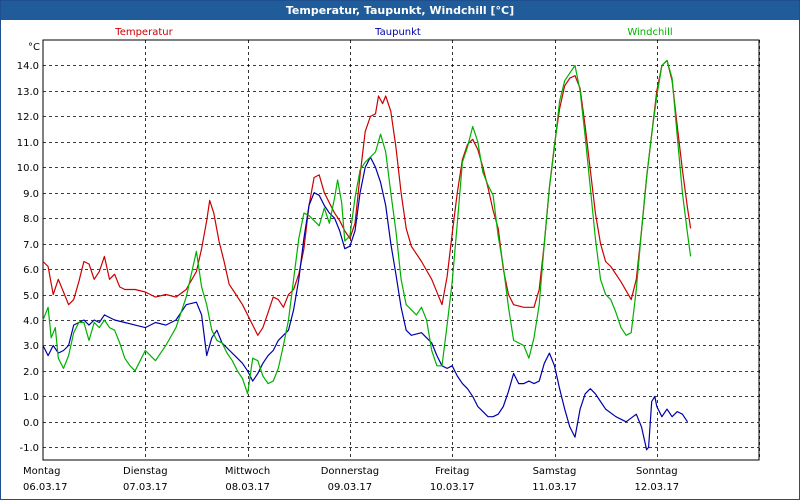  What do you see at coordinates (452, 471) in the screenshot?
I see `x-tick-day-label: Freitag` at bounding box center [452, 471].